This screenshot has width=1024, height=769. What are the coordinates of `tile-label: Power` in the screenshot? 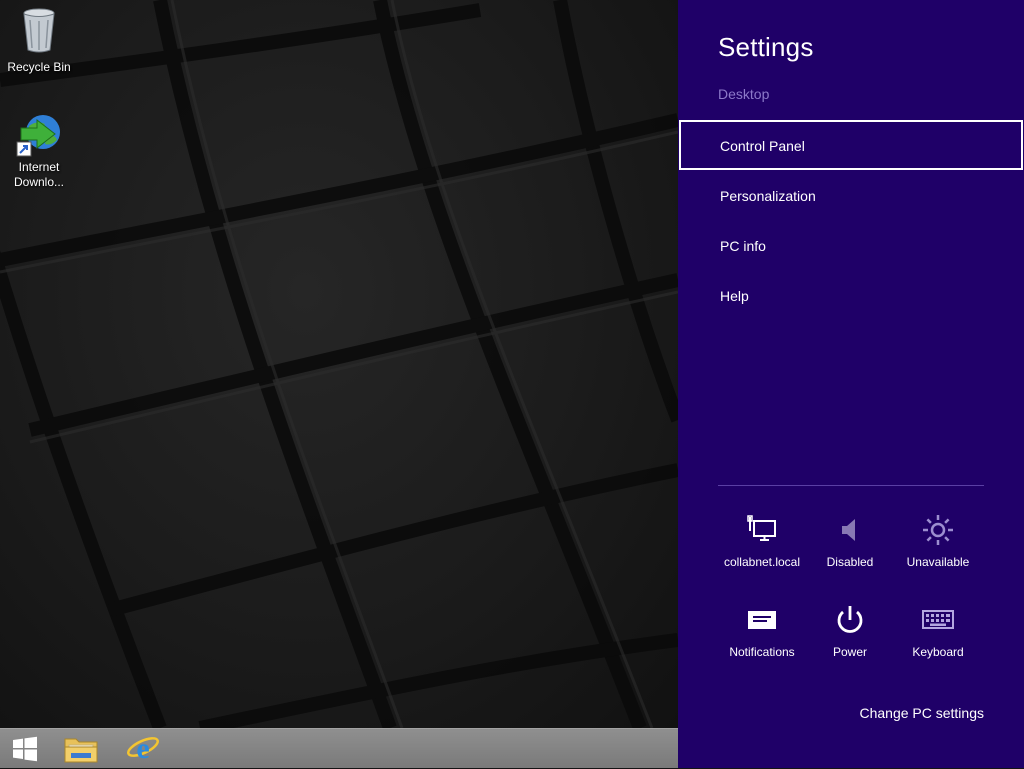 It's located at (849, 652).